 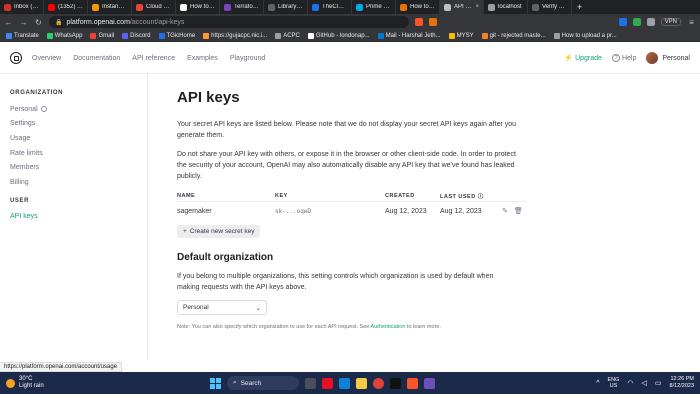 What do you see at coordinates (73, 217) in the screenshot?
I see `sidebar-item-api-keys: API keys` at bounding box center [73, 217].